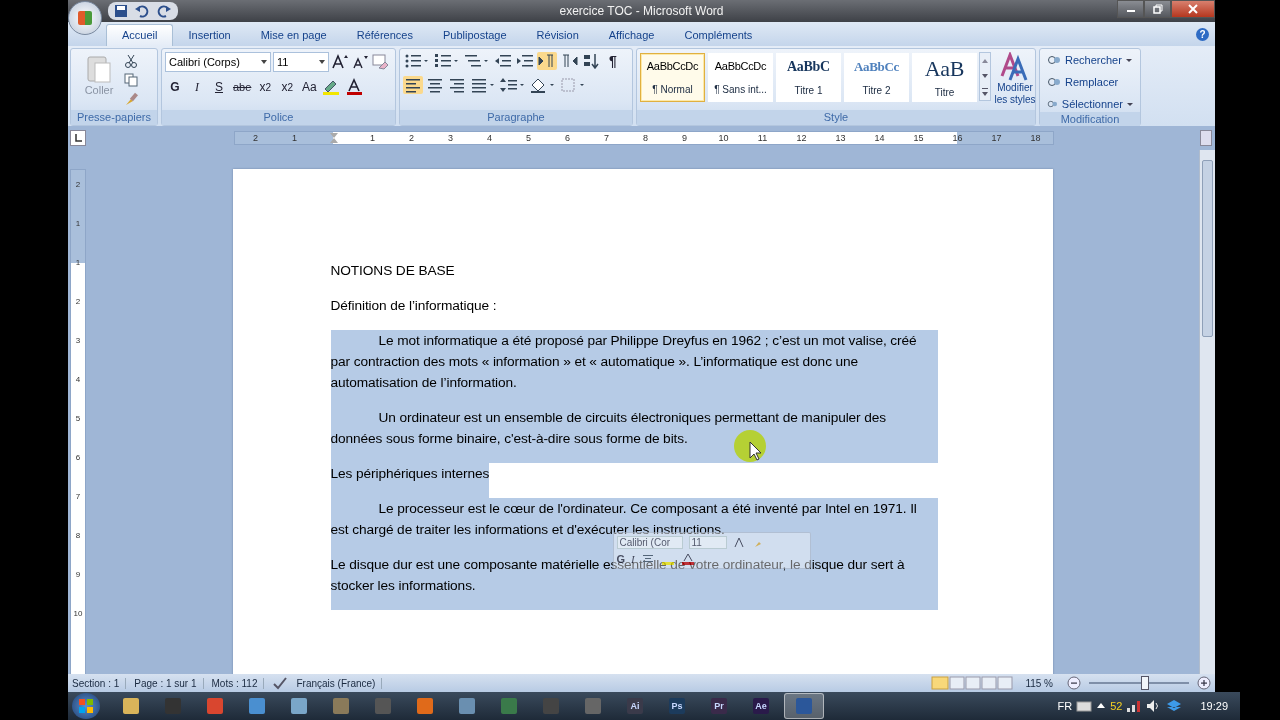 The image size is (1280, 720). What do you see at coordinates (197, 87) in the screenshot?
I see `format-button: I` at bounding box center [197, 87].